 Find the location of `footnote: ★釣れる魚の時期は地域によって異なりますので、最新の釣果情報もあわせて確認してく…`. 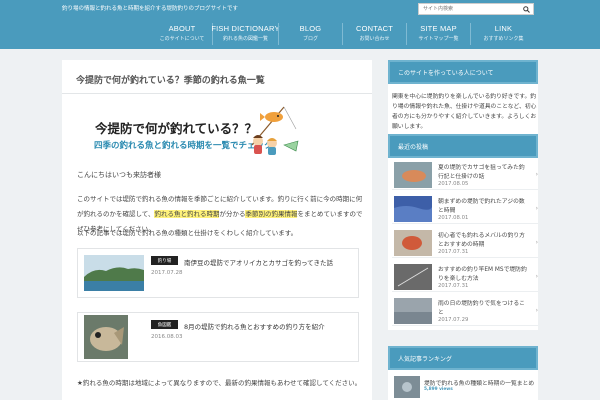

footnote: ★釣れる魚の時期は地域によって異なりますので、最新の釣果情報もあわせて確認してく… is located at coordinates (219, 383).